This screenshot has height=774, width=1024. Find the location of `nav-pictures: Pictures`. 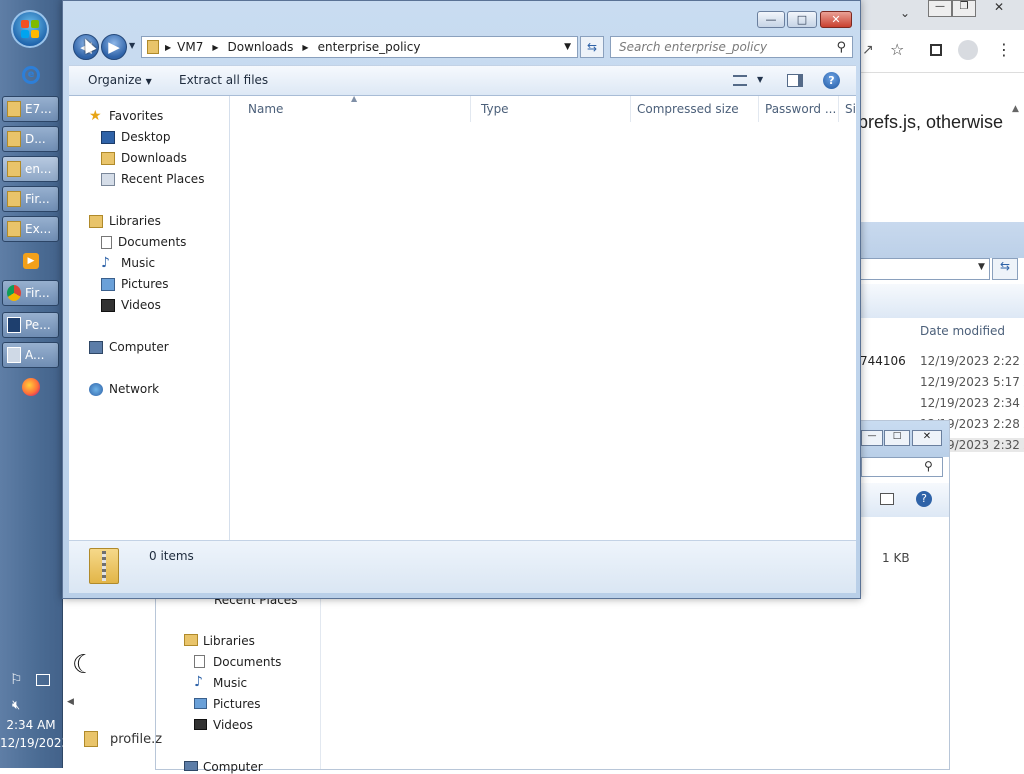

nav-pictures: Pictures is located at coordinates (135, 284).